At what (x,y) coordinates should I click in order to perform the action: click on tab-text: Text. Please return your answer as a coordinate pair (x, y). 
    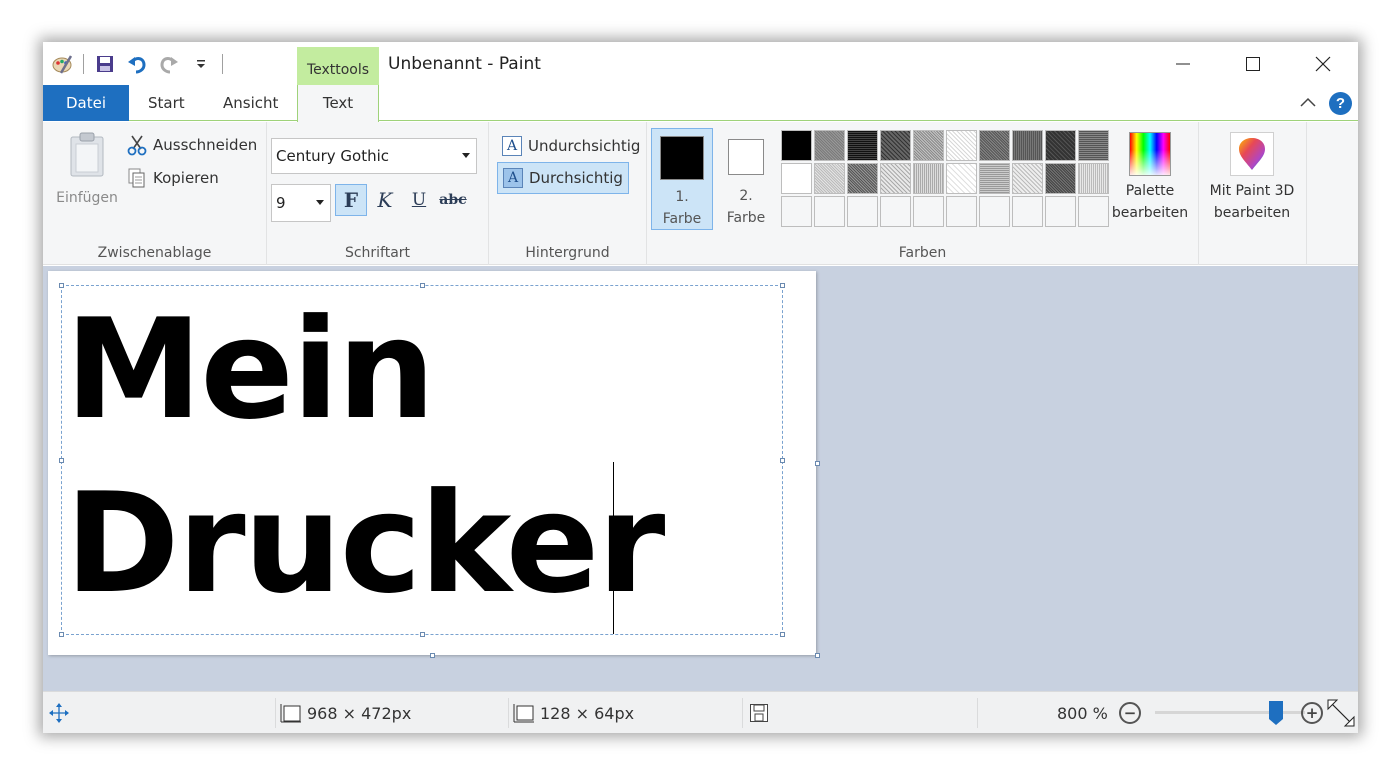
    Looking at the image, I should click on (338, 103).